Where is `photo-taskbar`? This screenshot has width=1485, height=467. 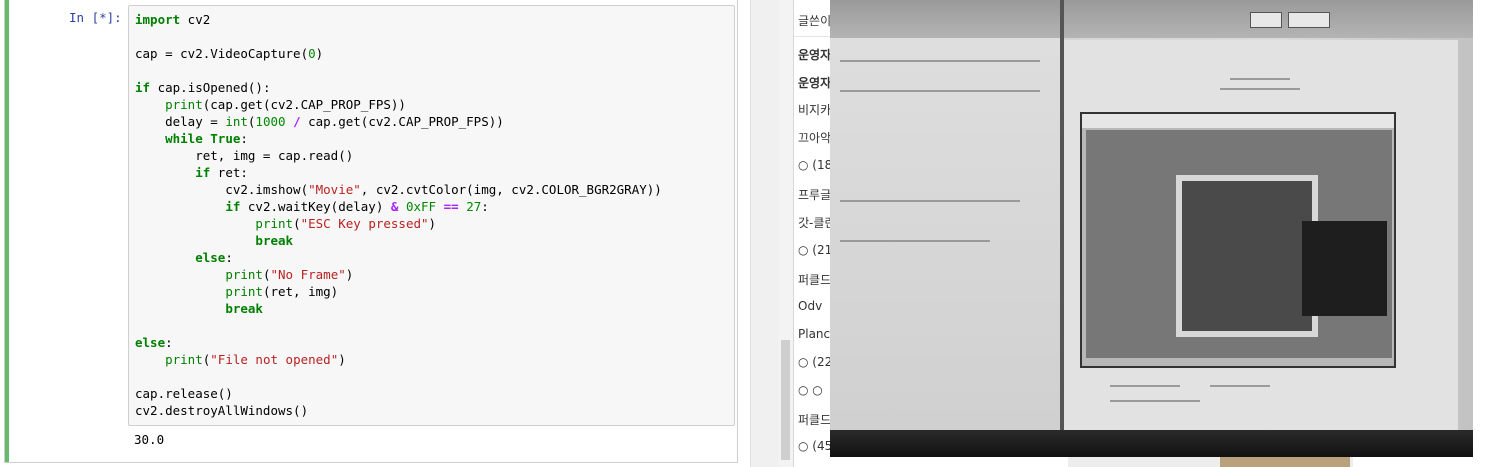 photo-taskbar is located at coordinates (1151, 443).